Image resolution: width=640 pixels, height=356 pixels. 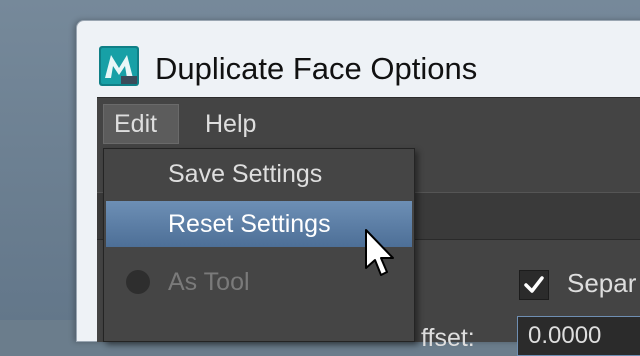 What do you see at coordinates (448, 338) in the screenshot?
I see `offset-label: ffset:` at bounding box center [448, 338].